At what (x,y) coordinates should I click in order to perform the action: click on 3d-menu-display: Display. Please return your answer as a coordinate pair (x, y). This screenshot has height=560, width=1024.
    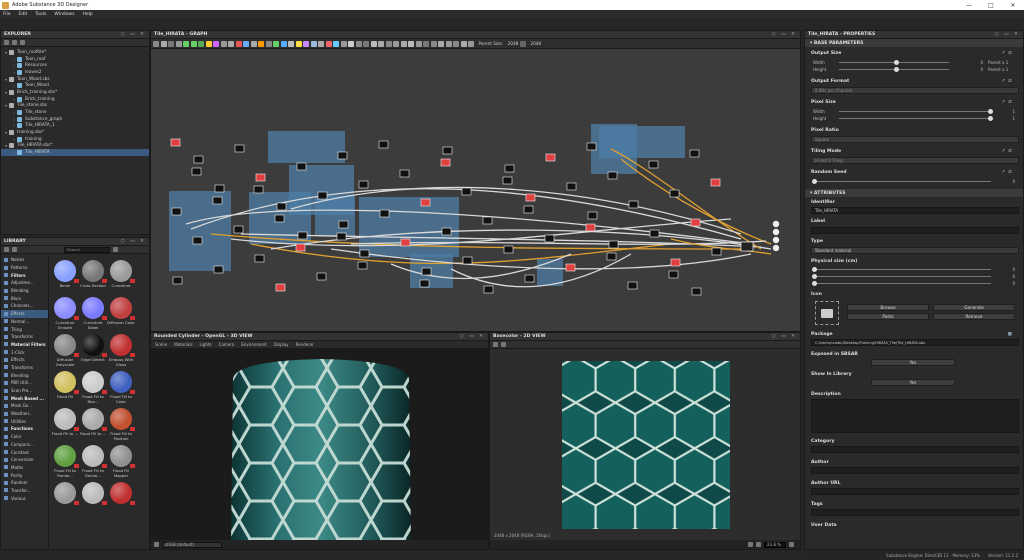
    Looking at the image, I should click on (281, 344).